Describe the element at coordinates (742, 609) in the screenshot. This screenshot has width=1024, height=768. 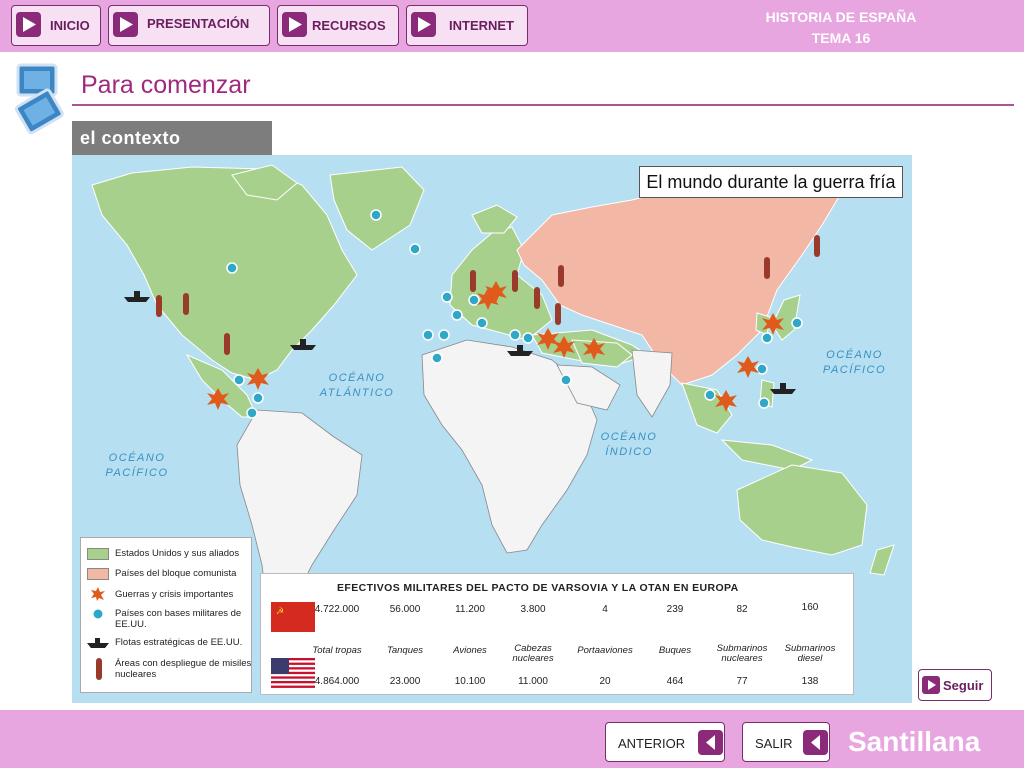
I see `warsaw-value: 82` at that location.